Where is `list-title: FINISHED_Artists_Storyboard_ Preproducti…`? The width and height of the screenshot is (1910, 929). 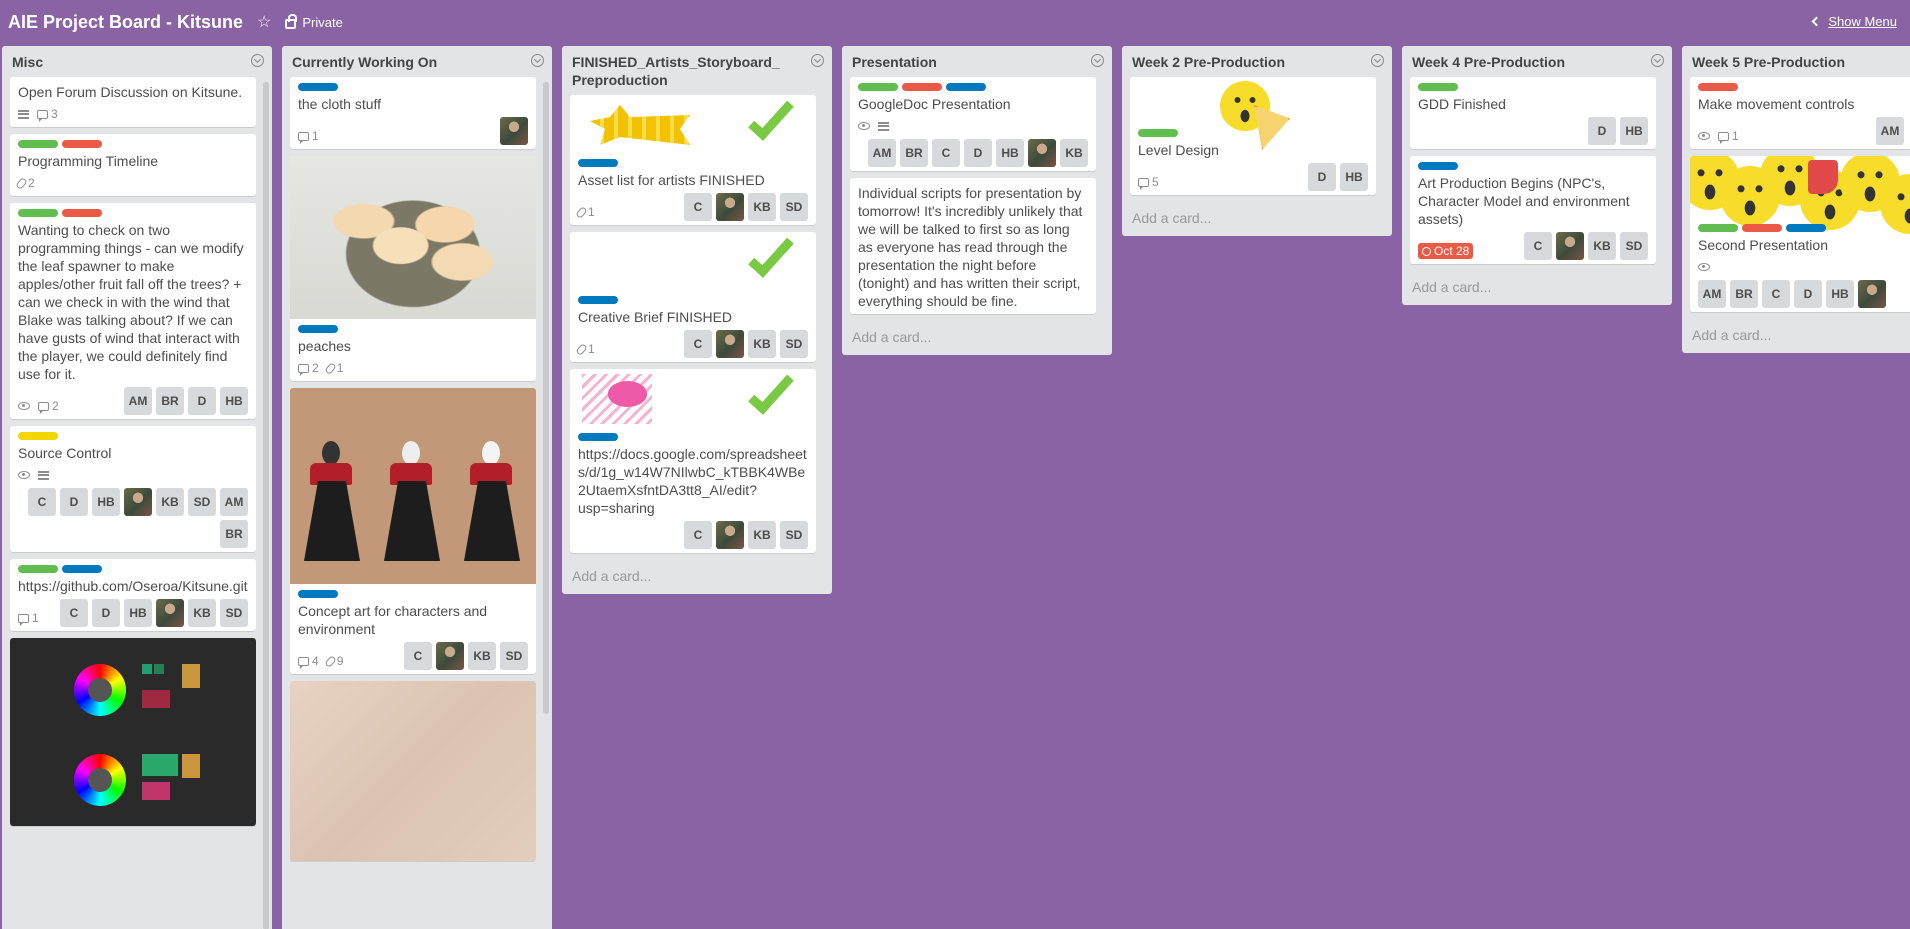
list-title: FINISHED_Artists_Storyboard_ Preproducti… is located at coordinates (687, 71).